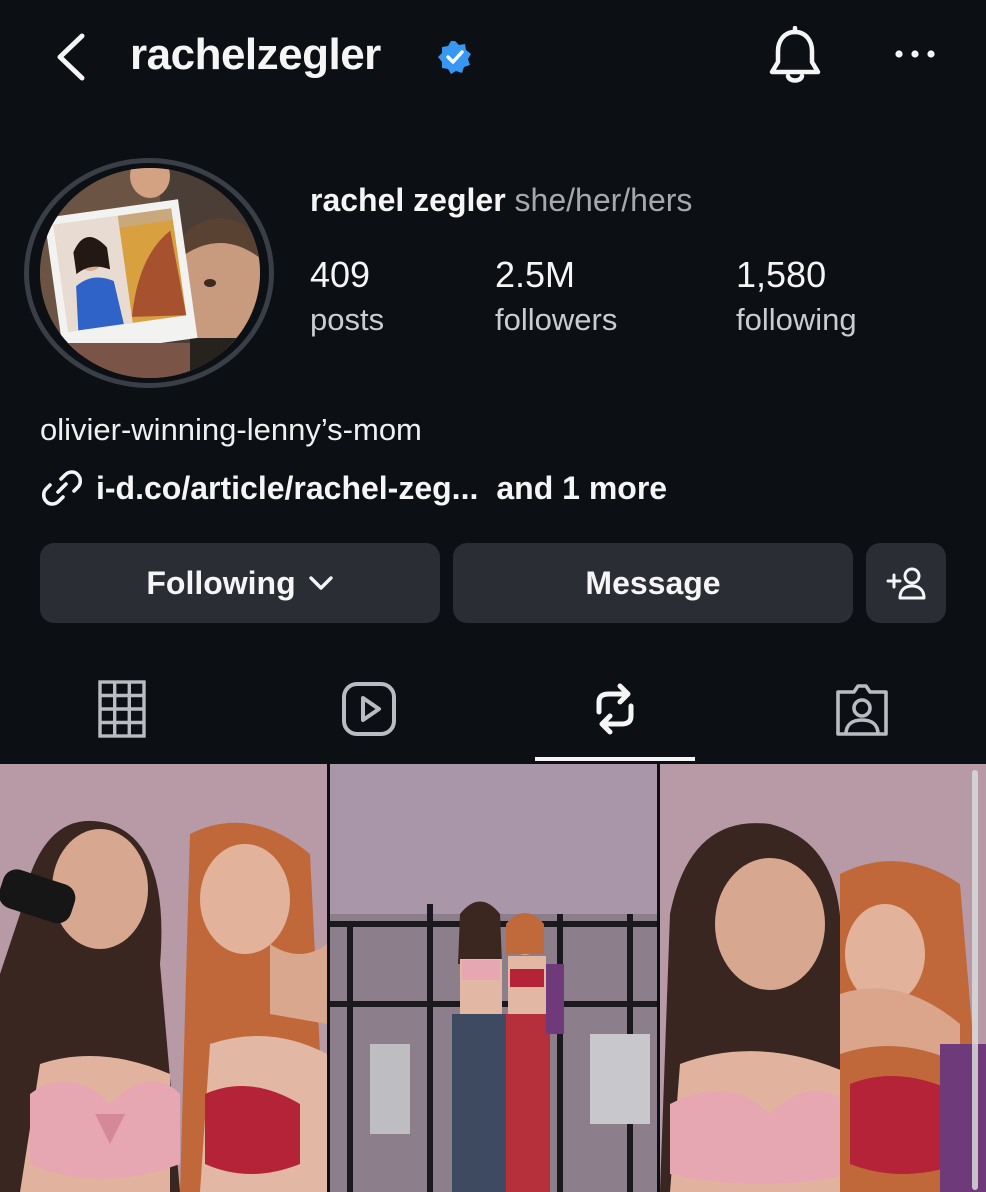 The height and width of the screenshot is (1192, 986). I want to click on reels-icon, so click(368, 709).